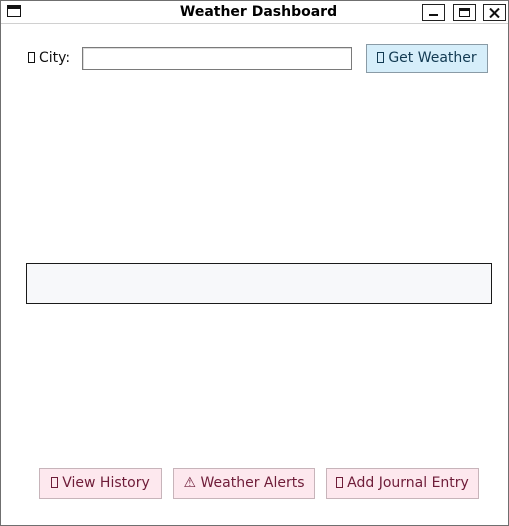  What do you see at coordinates (106, 483) in the screenshot?
I see `view-history-label: View History` at bounding box center [106, 483].